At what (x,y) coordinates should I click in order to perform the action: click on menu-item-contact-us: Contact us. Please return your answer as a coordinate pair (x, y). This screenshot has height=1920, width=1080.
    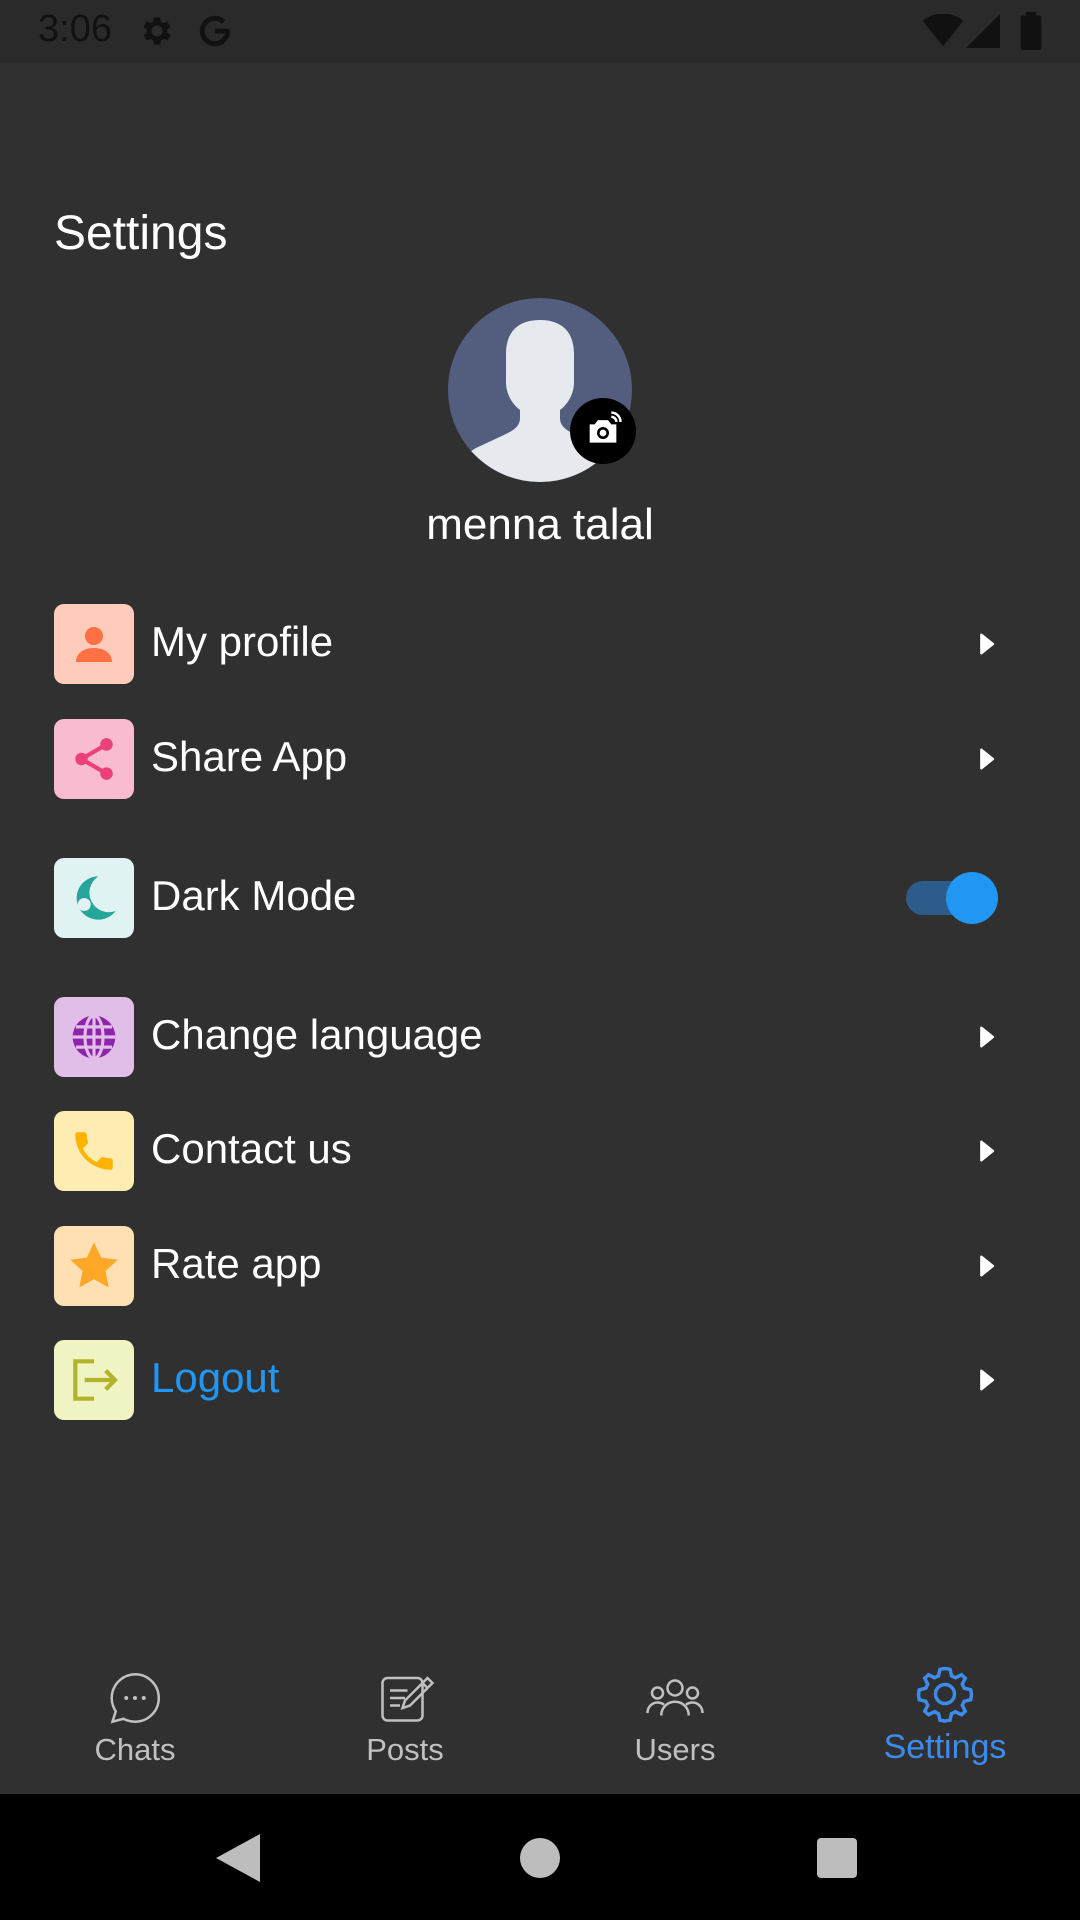
    Looking at the image, I should click on (527, 1151).